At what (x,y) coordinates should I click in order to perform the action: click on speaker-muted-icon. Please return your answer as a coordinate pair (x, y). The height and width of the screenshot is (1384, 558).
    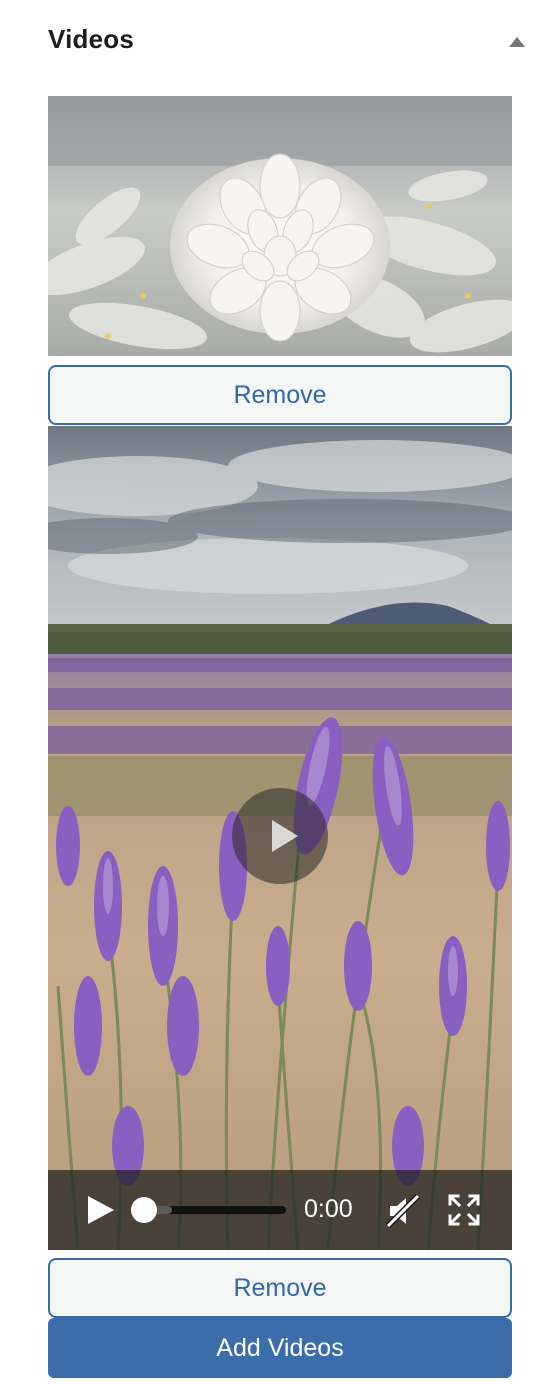
    Looking at the image, I should click on (403, 1211).